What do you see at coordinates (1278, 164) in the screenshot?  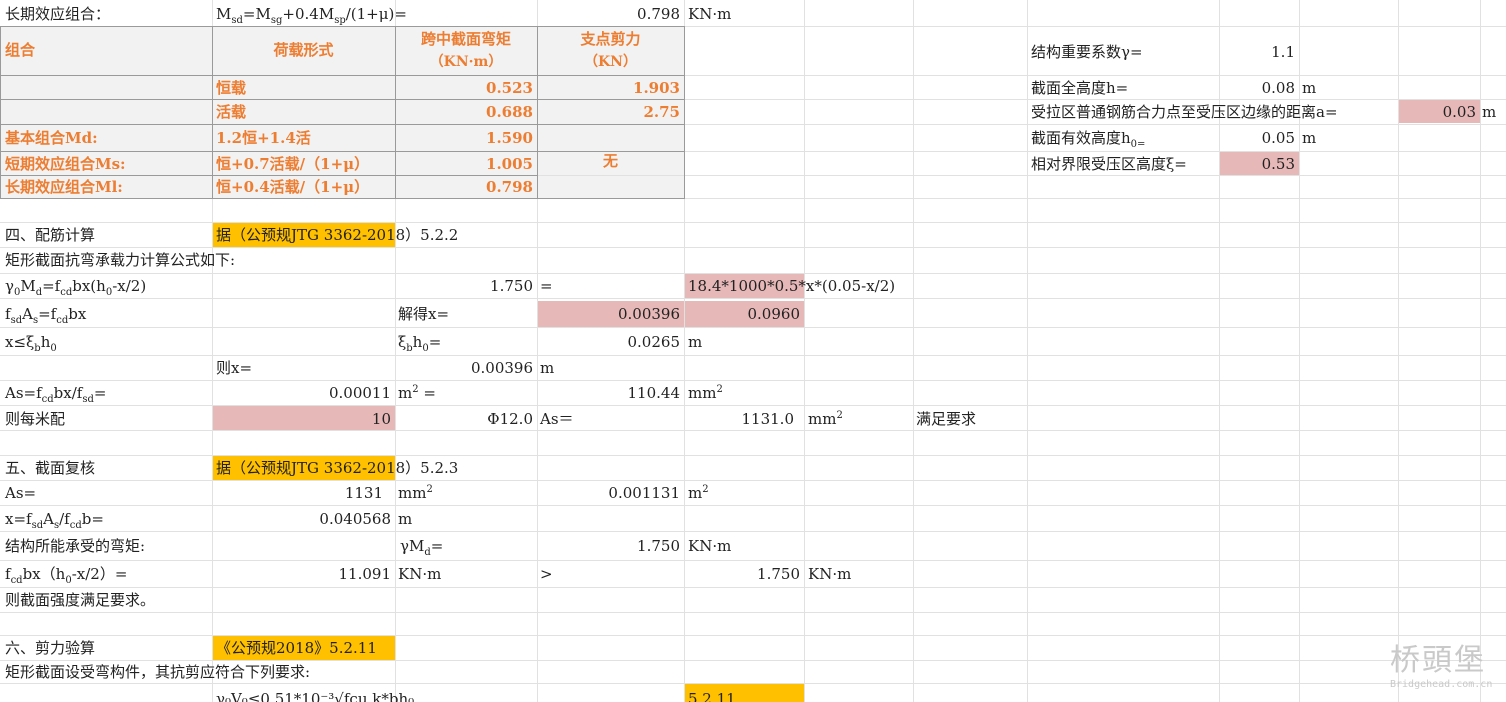 I see `xi-value: 0.53` at bounding box center [1278, 164].